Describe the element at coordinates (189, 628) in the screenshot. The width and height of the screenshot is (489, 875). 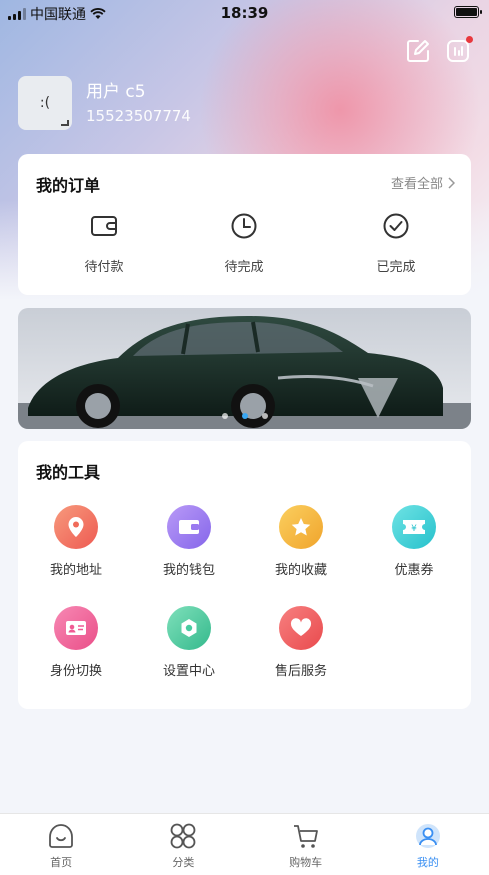
I see `settings-icon` at that location.